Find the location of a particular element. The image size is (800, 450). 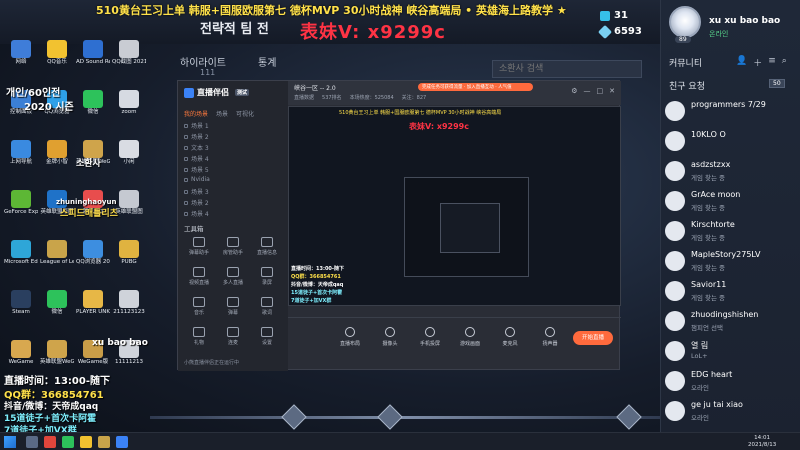

avatar is located at coordinates (685, 22).